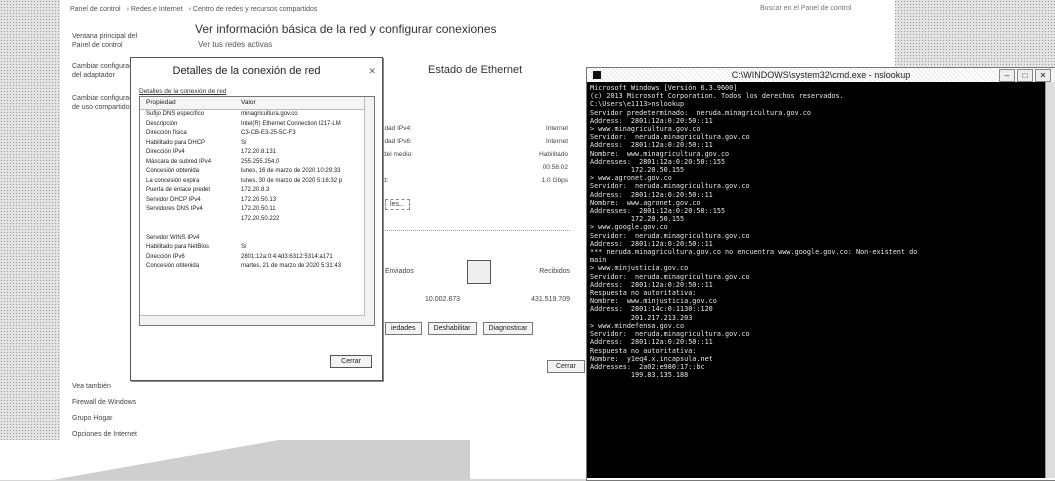 The image size is (1055, 481). I want to click on table-row: Servidores DNS IPv4 172.20.50.11, so click(257, 210).